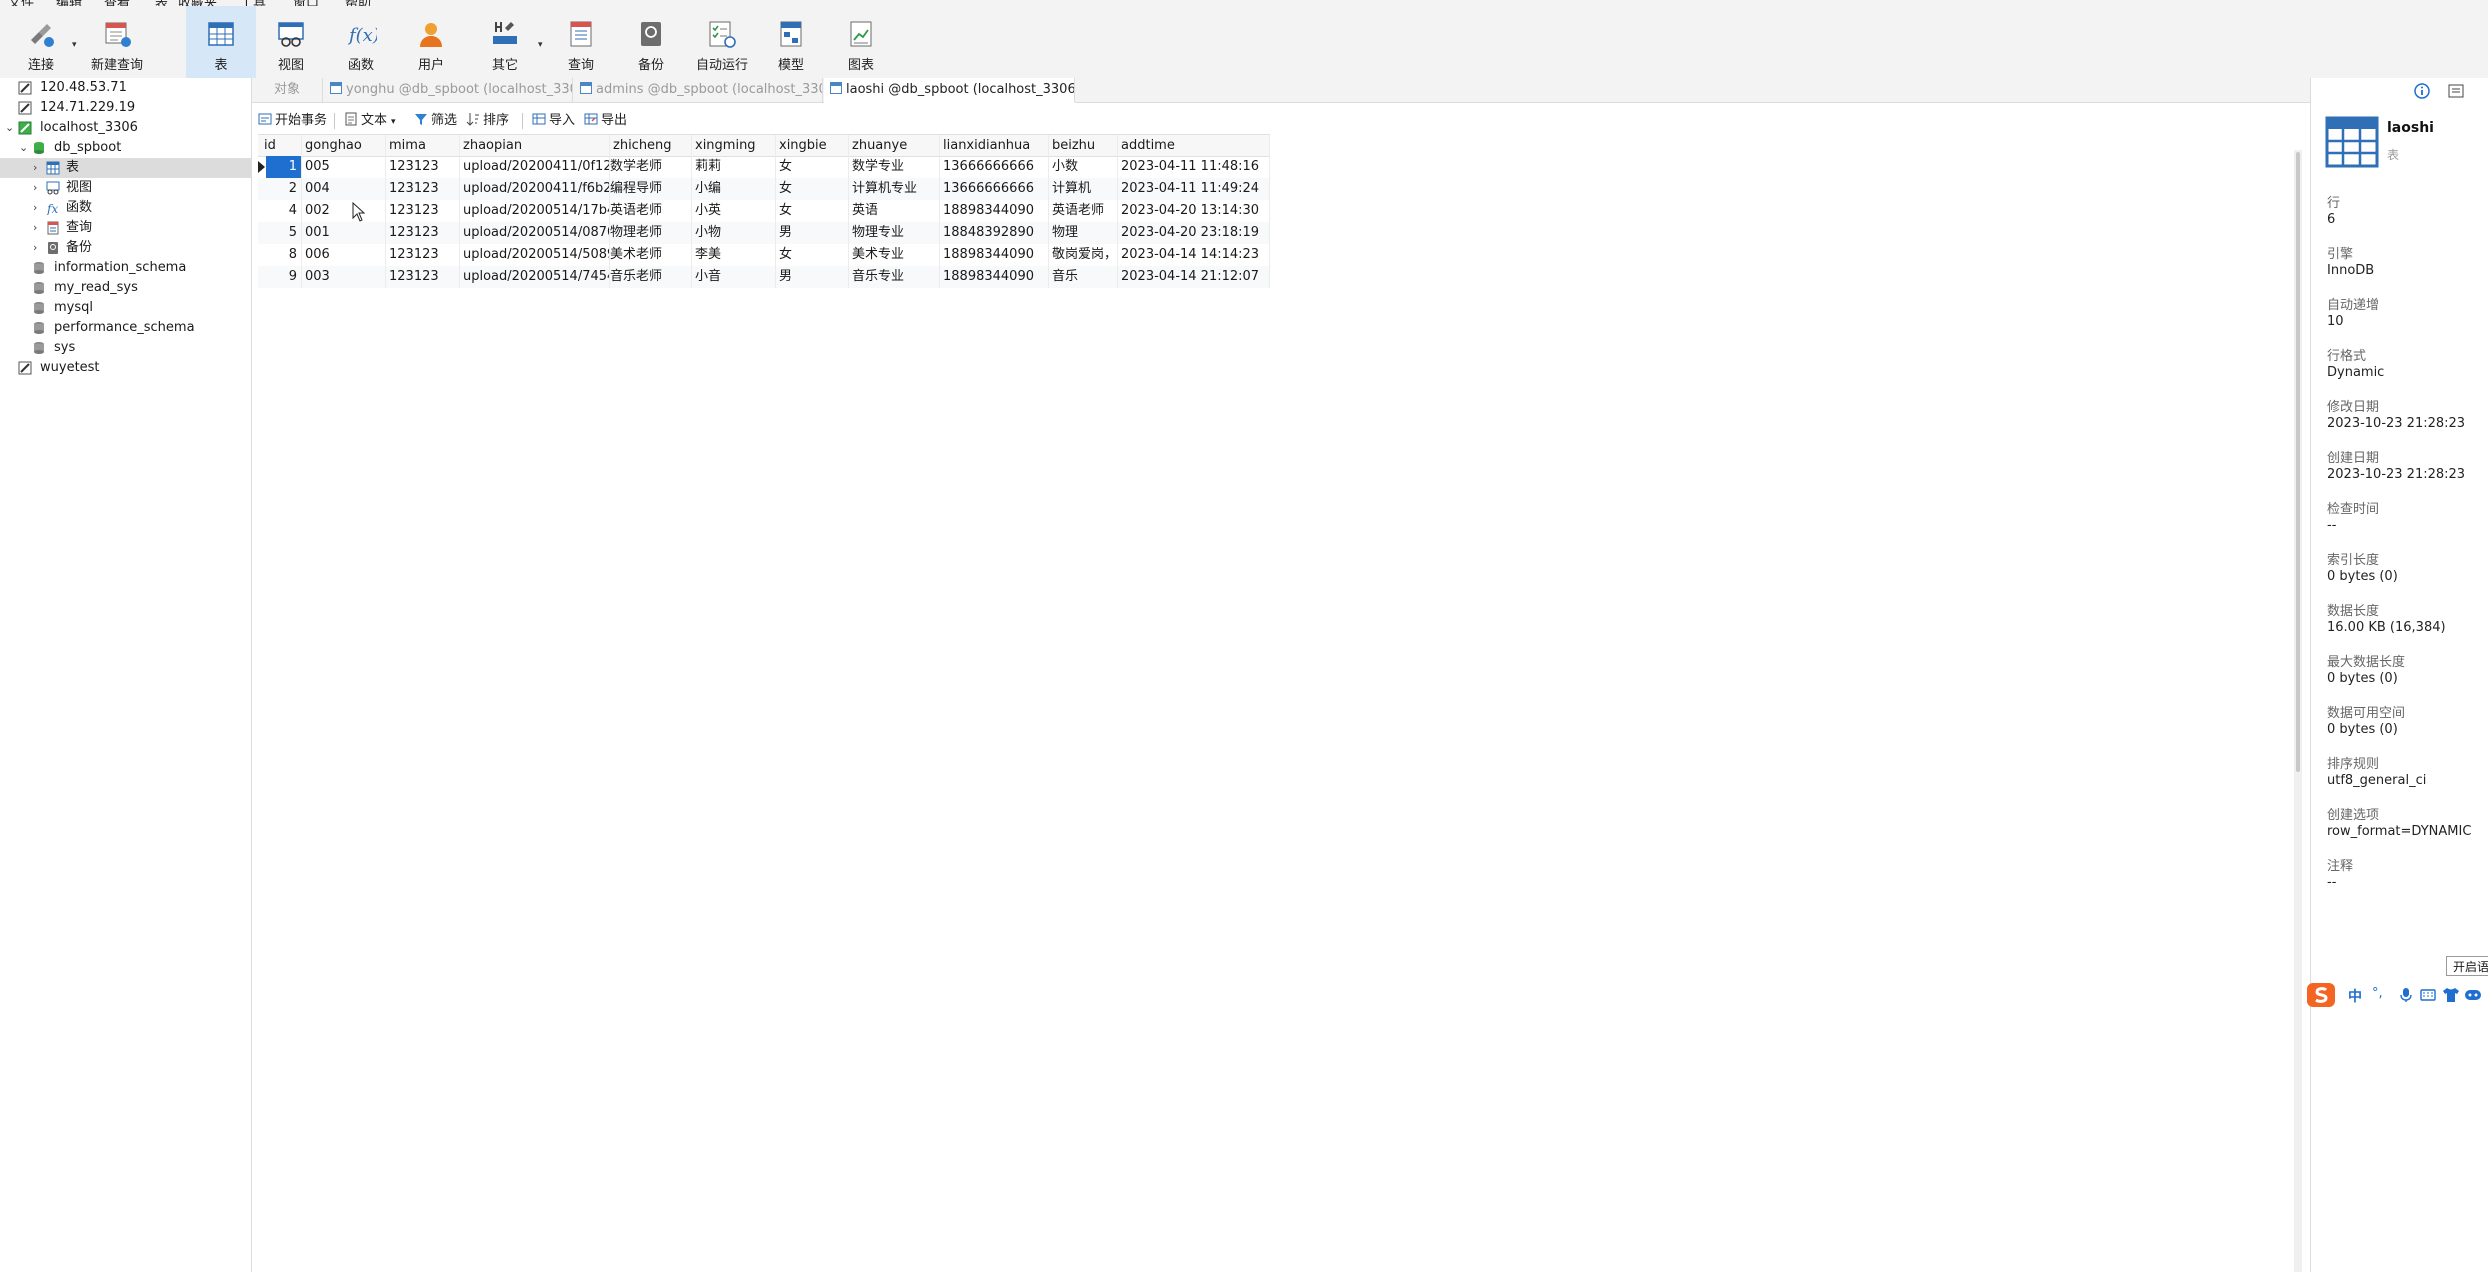 This screenshot has width=2488, height=1272. Describe the element at coordinates (125, 88) in the screenshot. I see `tree-item-connection-120: 120.48.53.71` at that location.